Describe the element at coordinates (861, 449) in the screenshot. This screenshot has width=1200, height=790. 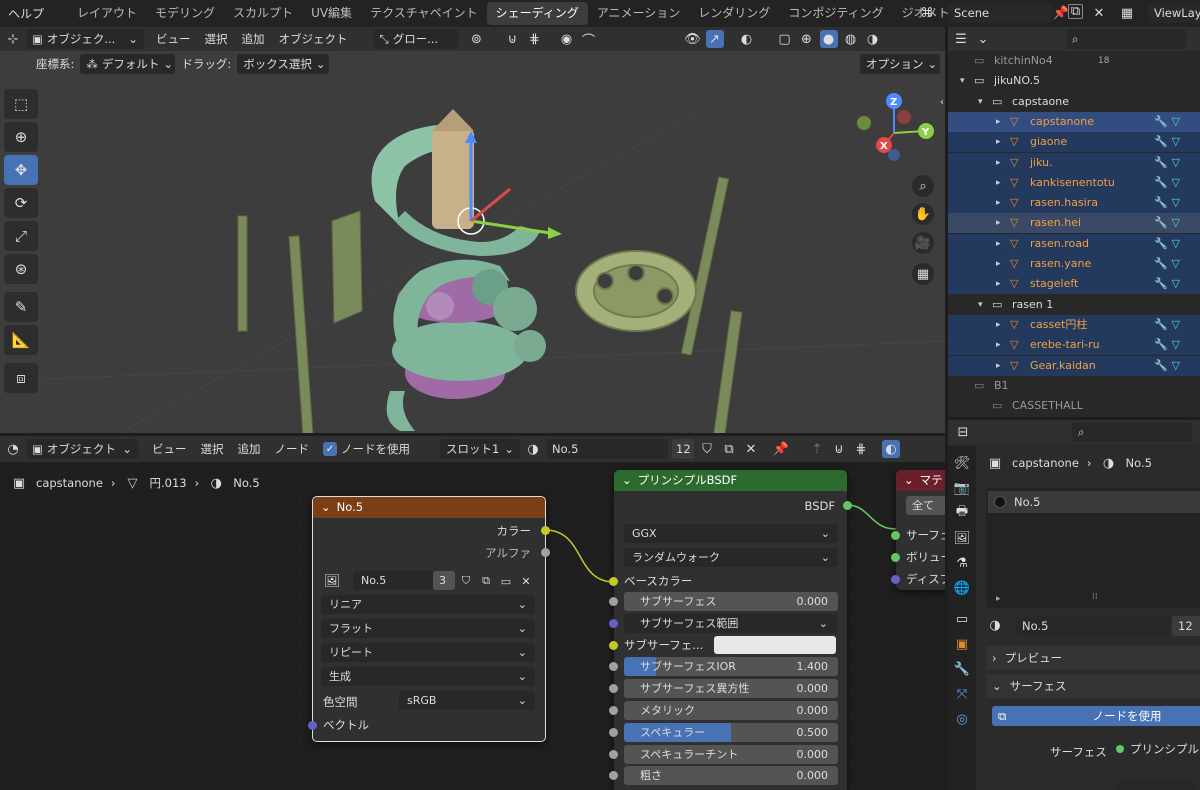
I see `node-snap-grid-icon: ⋕` at that location.